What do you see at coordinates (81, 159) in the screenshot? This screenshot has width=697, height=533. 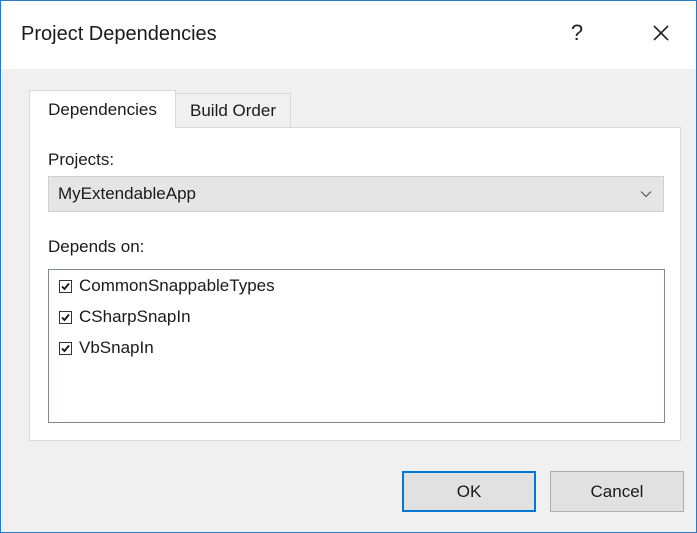 I see `projects-label: Projects:` at bounding box center [81, 159].